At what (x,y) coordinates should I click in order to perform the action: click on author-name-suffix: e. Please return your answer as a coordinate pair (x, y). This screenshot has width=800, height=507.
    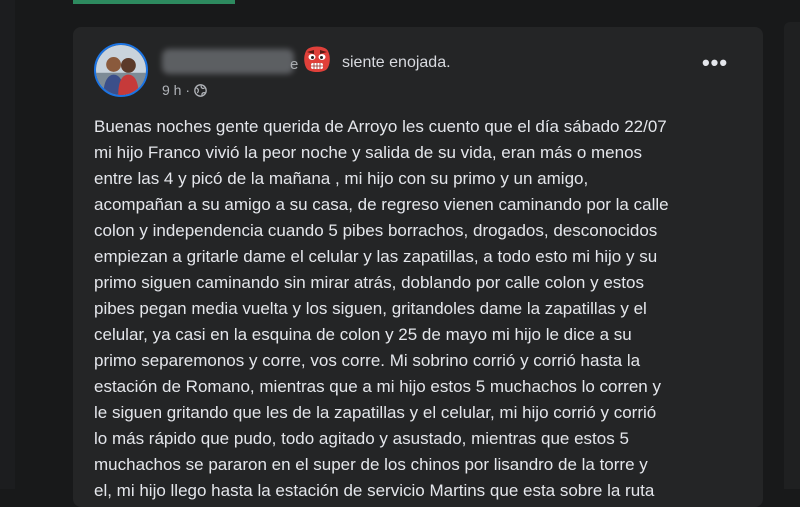
    Looking at the image, I should click on (294, 64).